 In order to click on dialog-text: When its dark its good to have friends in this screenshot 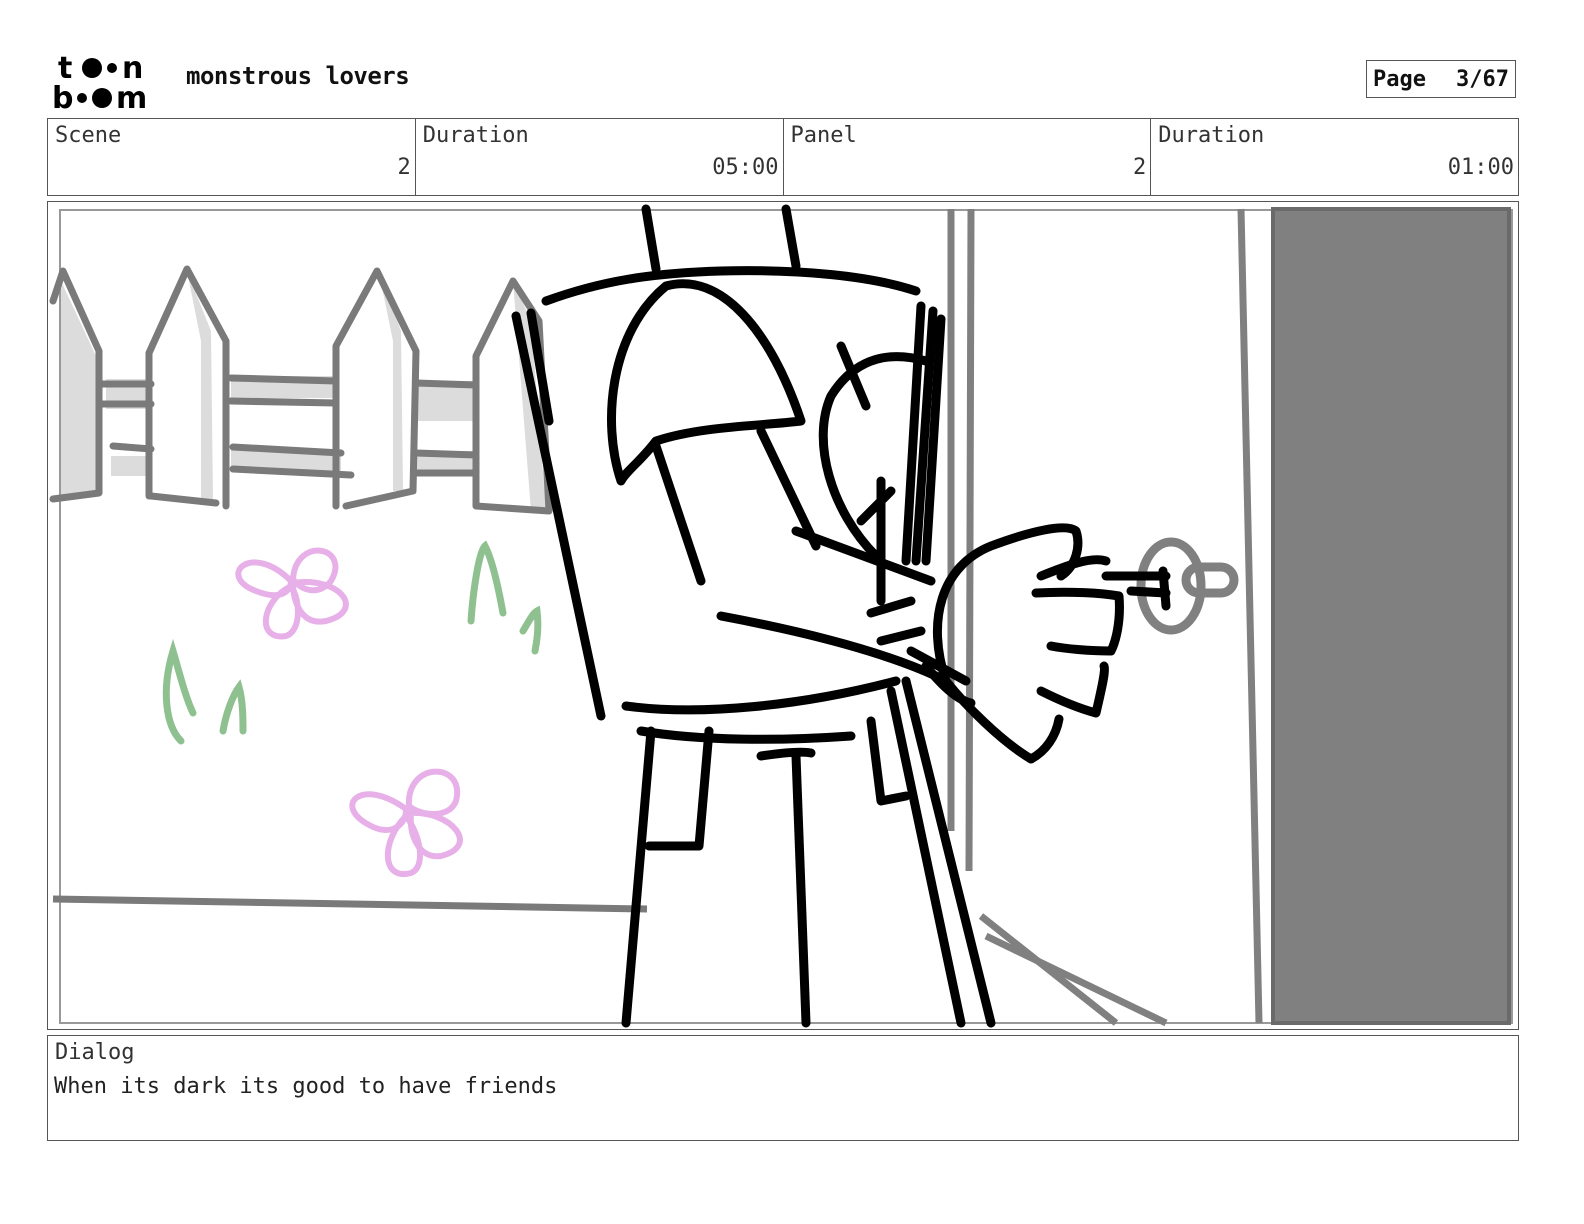, I will do `click(306, 1086)`.